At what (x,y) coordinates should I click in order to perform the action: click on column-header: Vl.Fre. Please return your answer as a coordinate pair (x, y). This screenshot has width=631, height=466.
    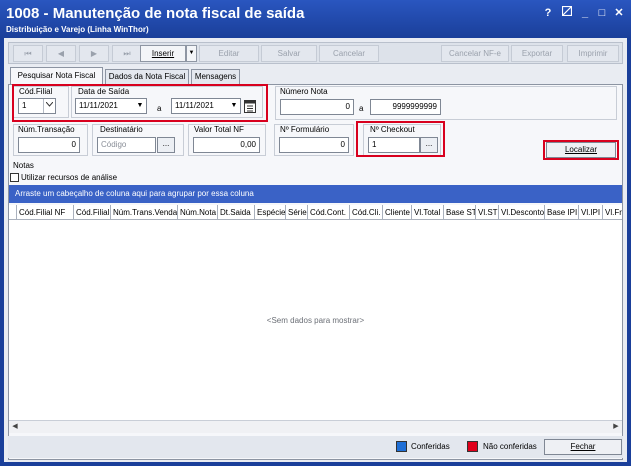
    Looking at the image, I should click on (612, 212).